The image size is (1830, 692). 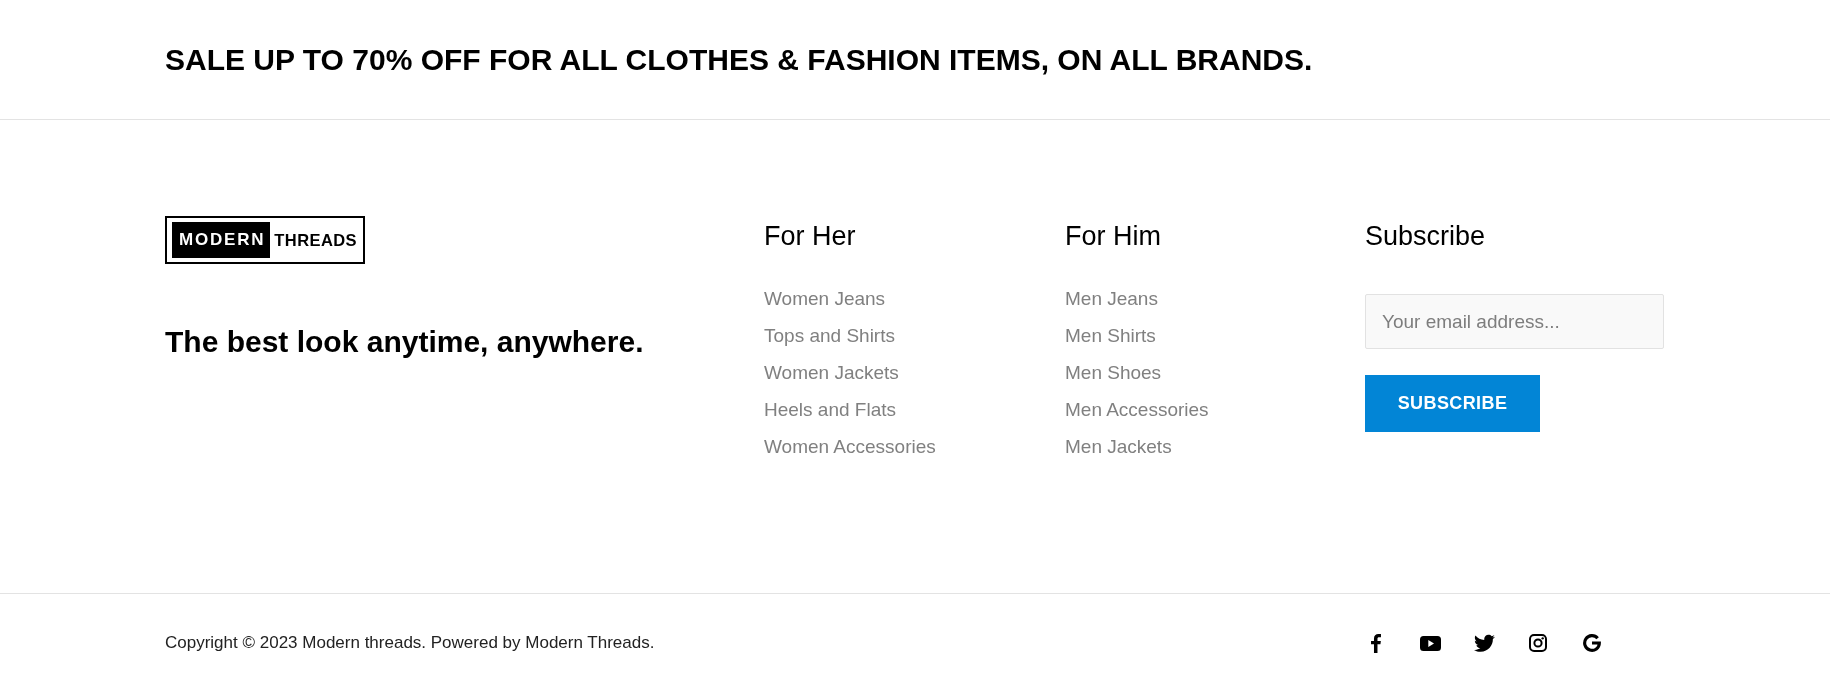 I want to click on subscribe-button: SUBSCRIBE, so click(x=1452, y=403).